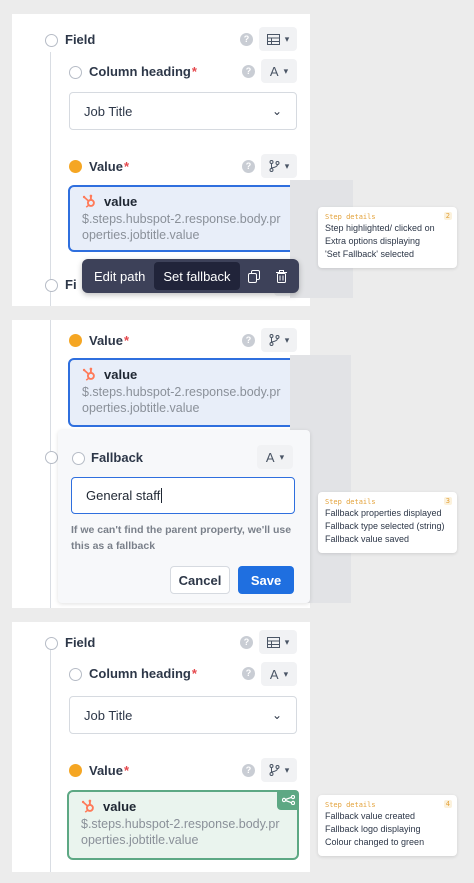 The height and width of the screenshot is (883, 474). Describe the element at coordinates (385, 526) in the screenshot. I see `note-line: Fallback type selected (string)` at that location.